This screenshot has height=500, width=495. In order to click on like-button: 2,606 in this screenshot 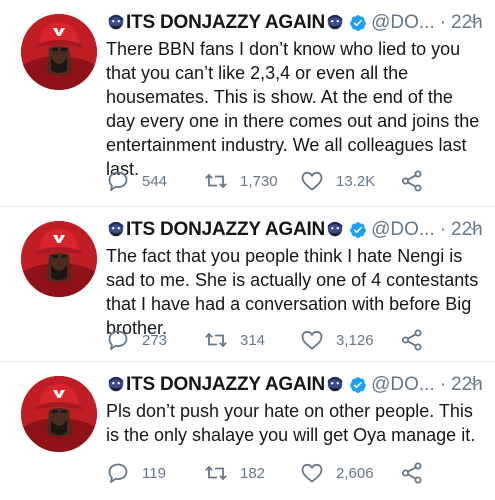, I will do `click(337, 473)`.